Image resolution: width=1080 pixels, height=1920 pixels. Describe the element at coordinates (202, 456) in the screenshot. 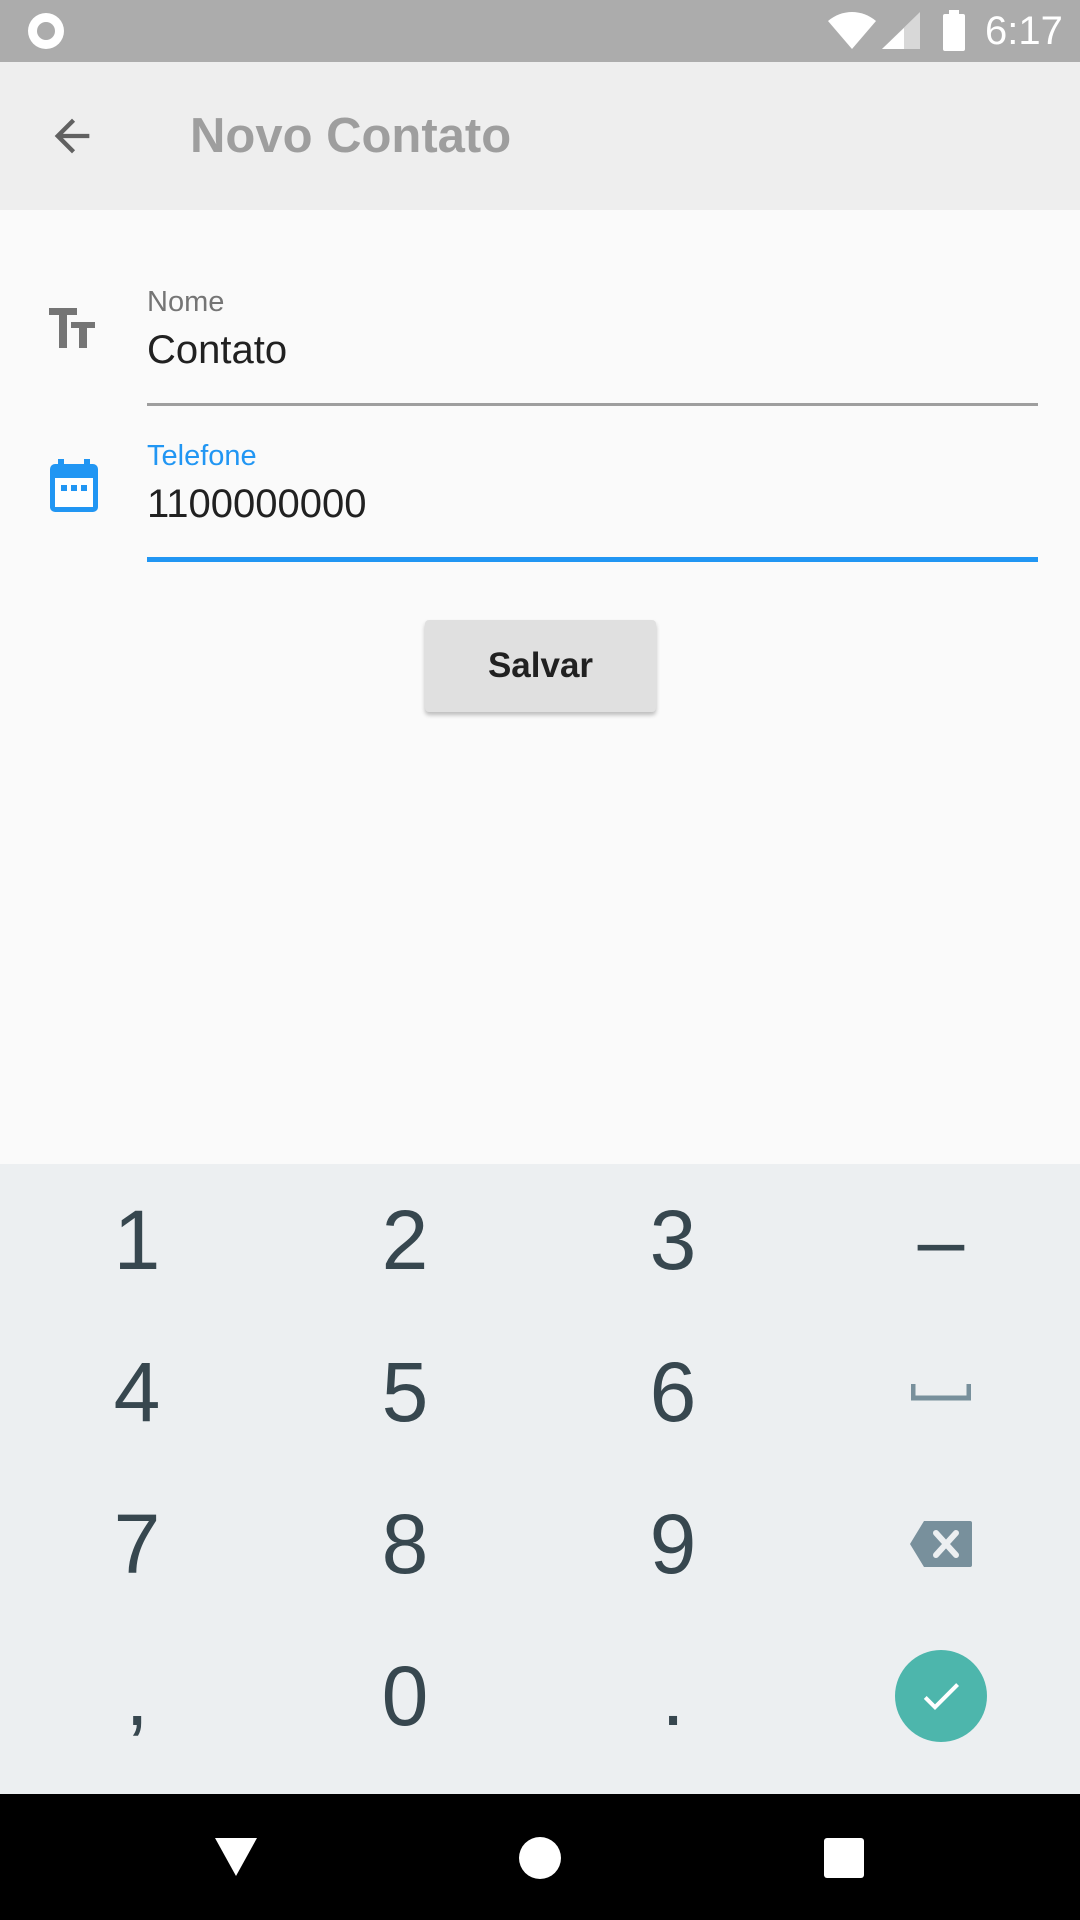

I see `phone-field-label: Telefone` at that location.